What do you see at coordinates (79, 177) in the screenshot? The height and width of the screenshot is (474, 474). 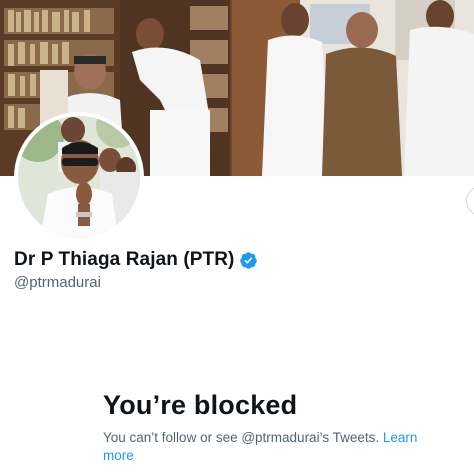 I see `profile-avatar` at bounding box center [79, 177].